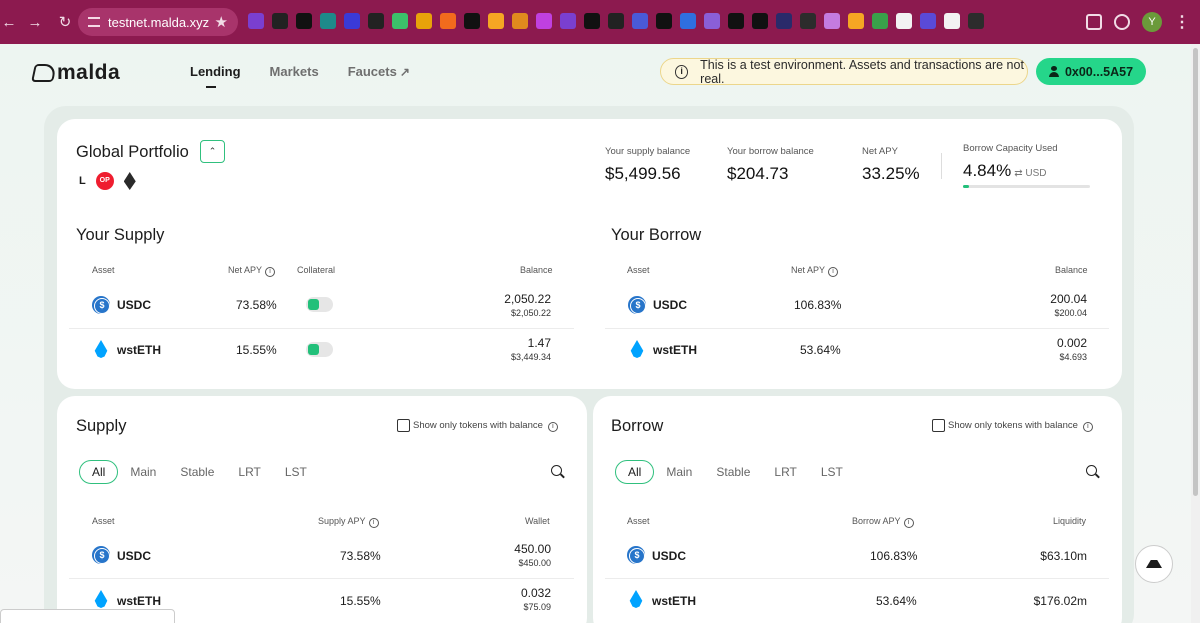 This screenshot has width=1200, height=623. I want to click on borrow-capacity-label: Borrow Capacity Used, so click(1010, 148).